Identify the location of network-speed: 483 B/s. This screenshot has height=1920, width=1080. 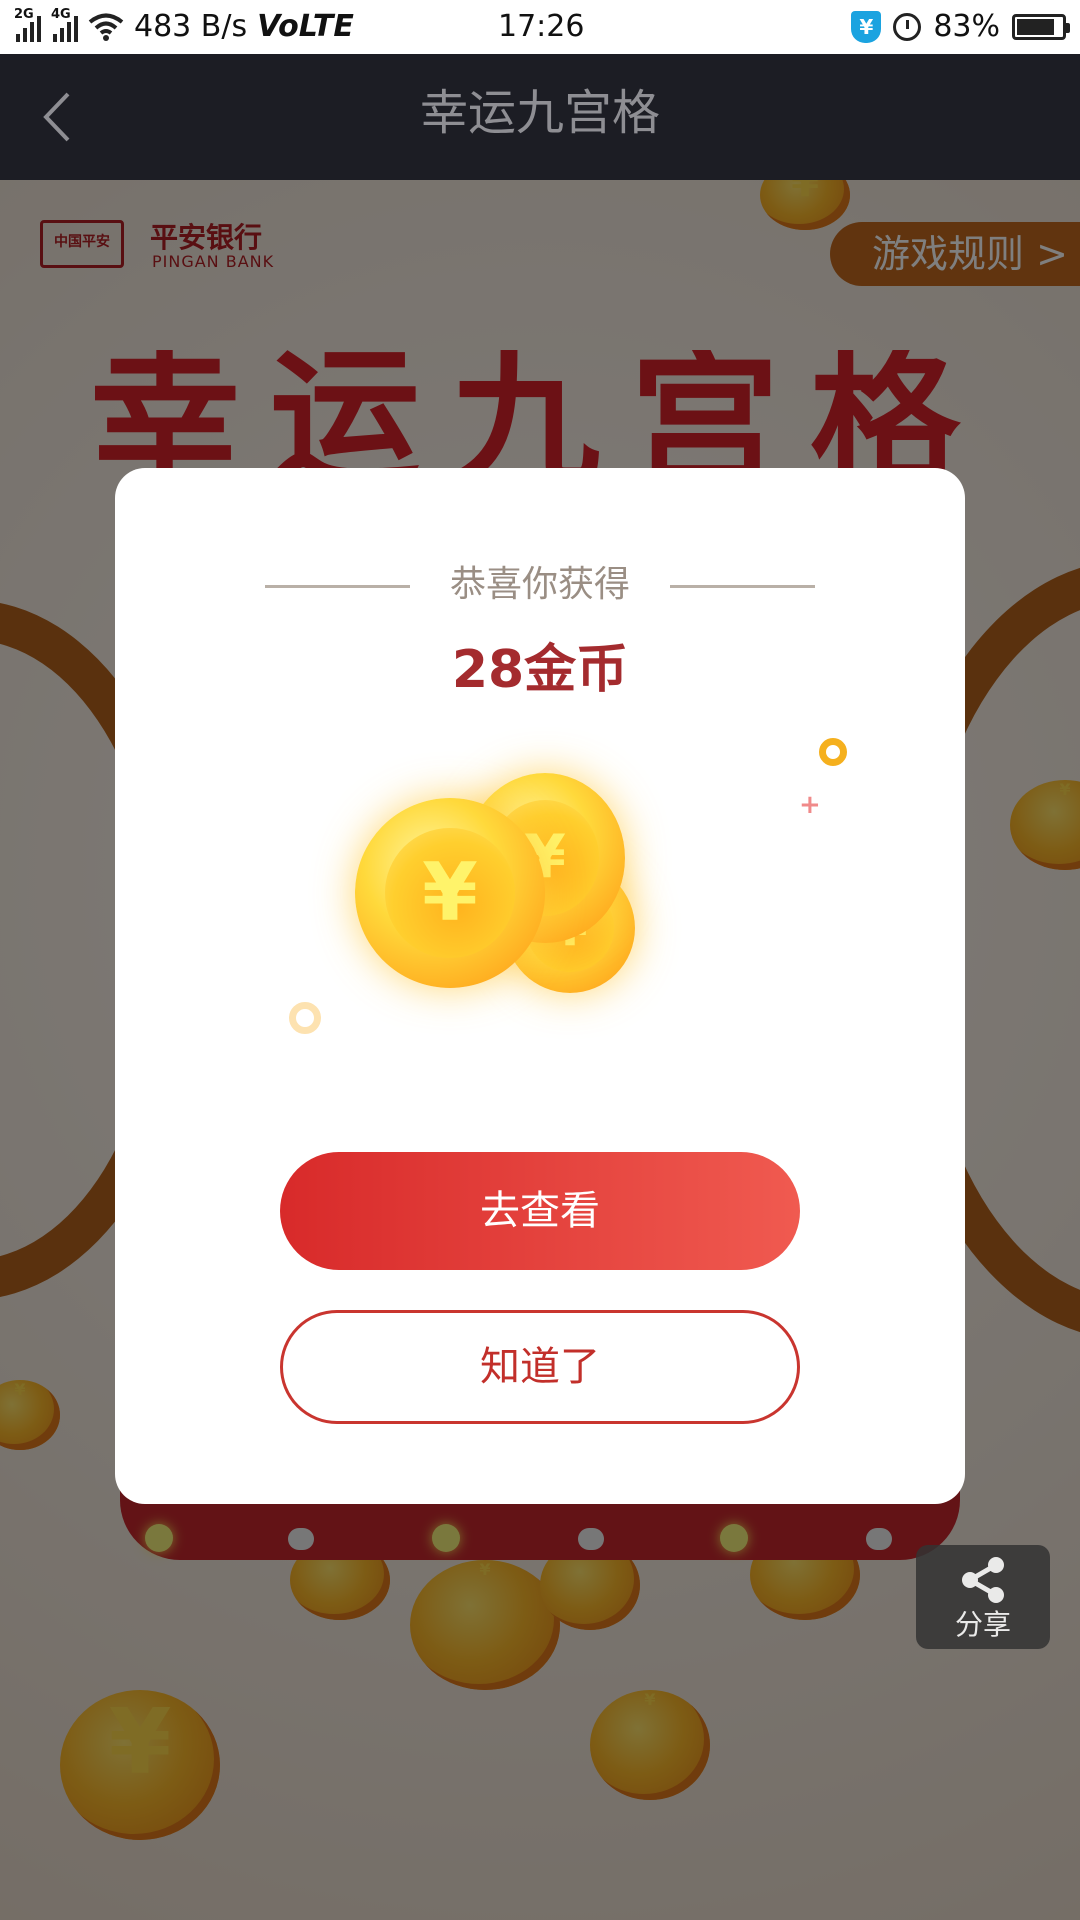
(191, 26).